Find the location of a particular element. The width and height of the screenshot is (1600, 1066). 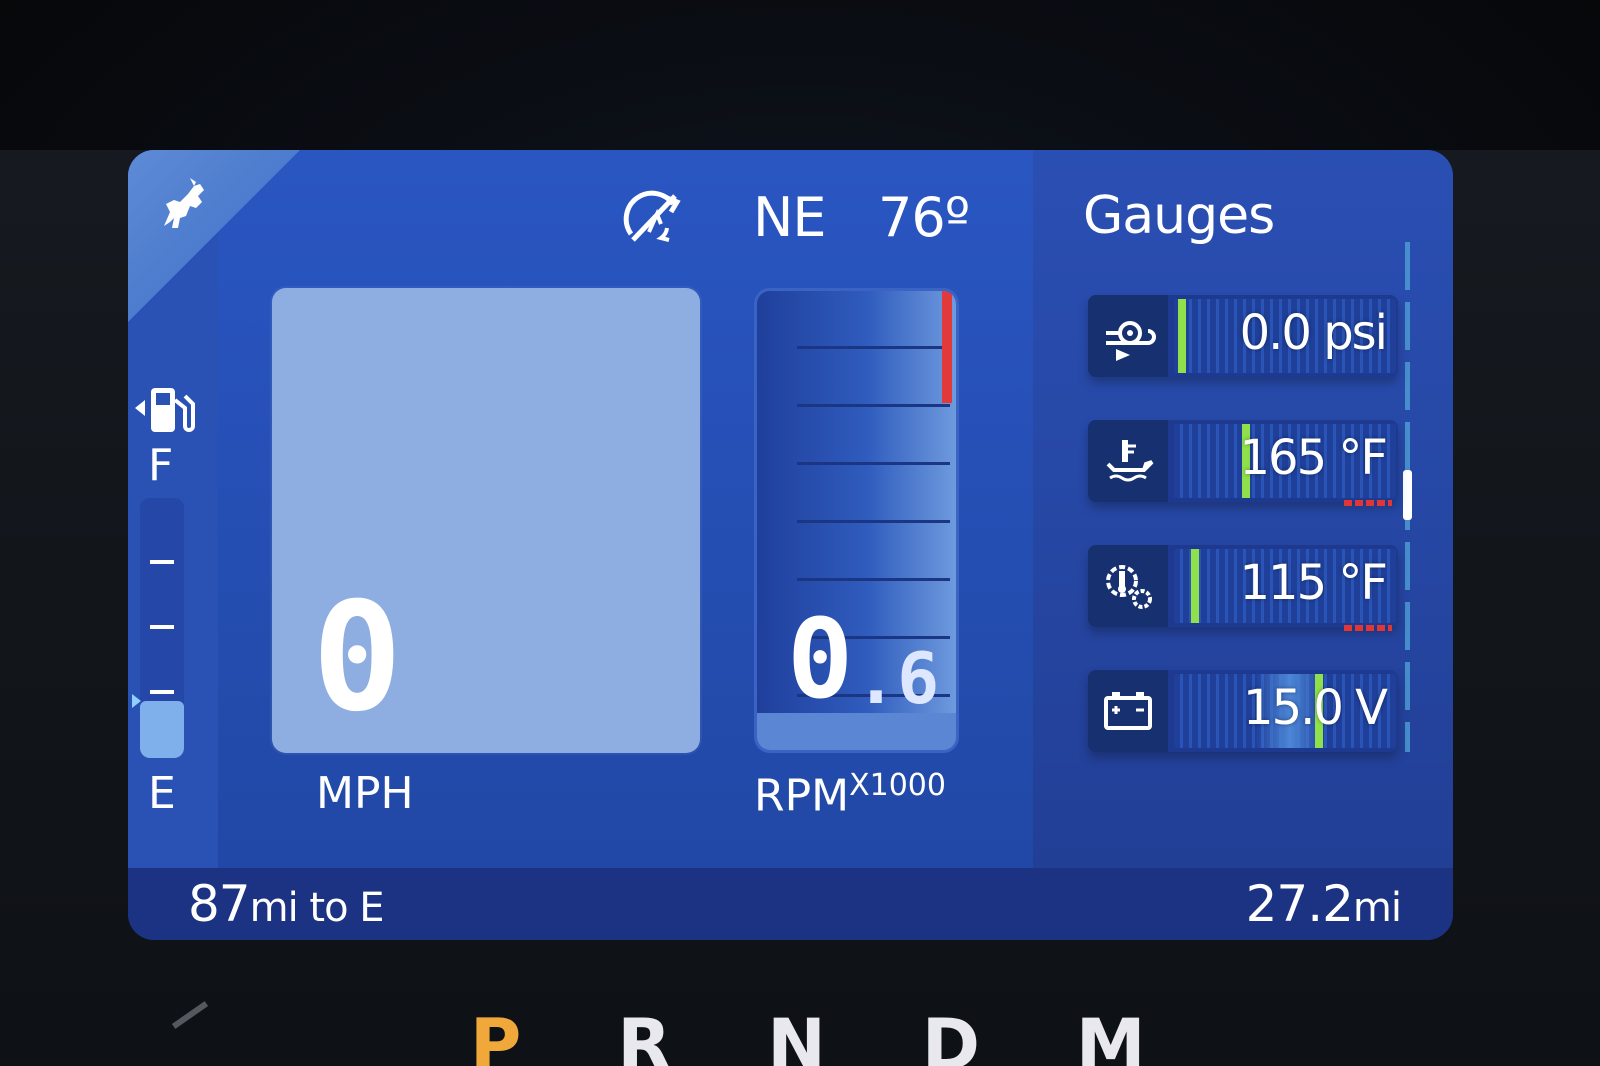

turbo-boost-icon is located at coordinates (1131, 341).